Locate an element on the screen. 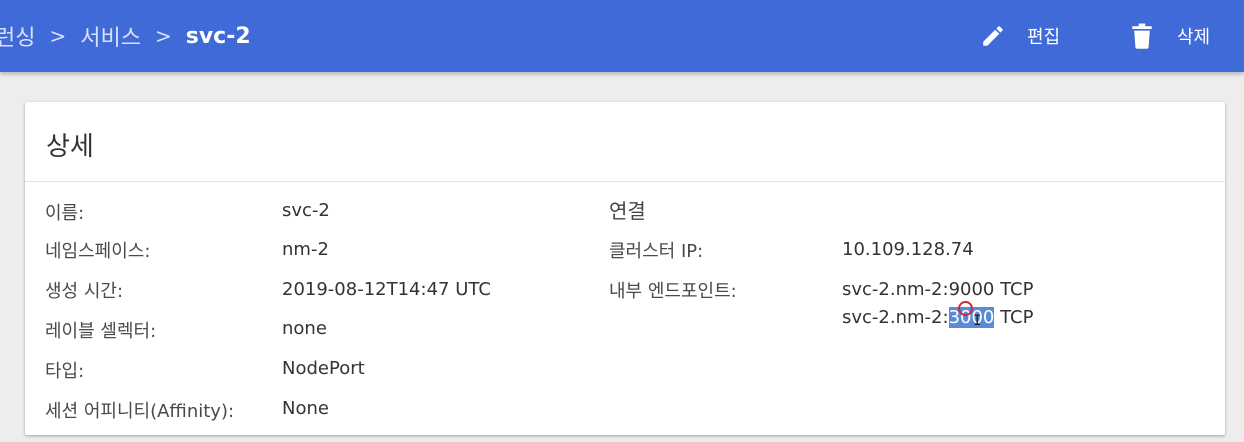 This screenshot has height=442, width=1244. breadcrumb-item-services: 서비스 is located at coordinates (110, 36).